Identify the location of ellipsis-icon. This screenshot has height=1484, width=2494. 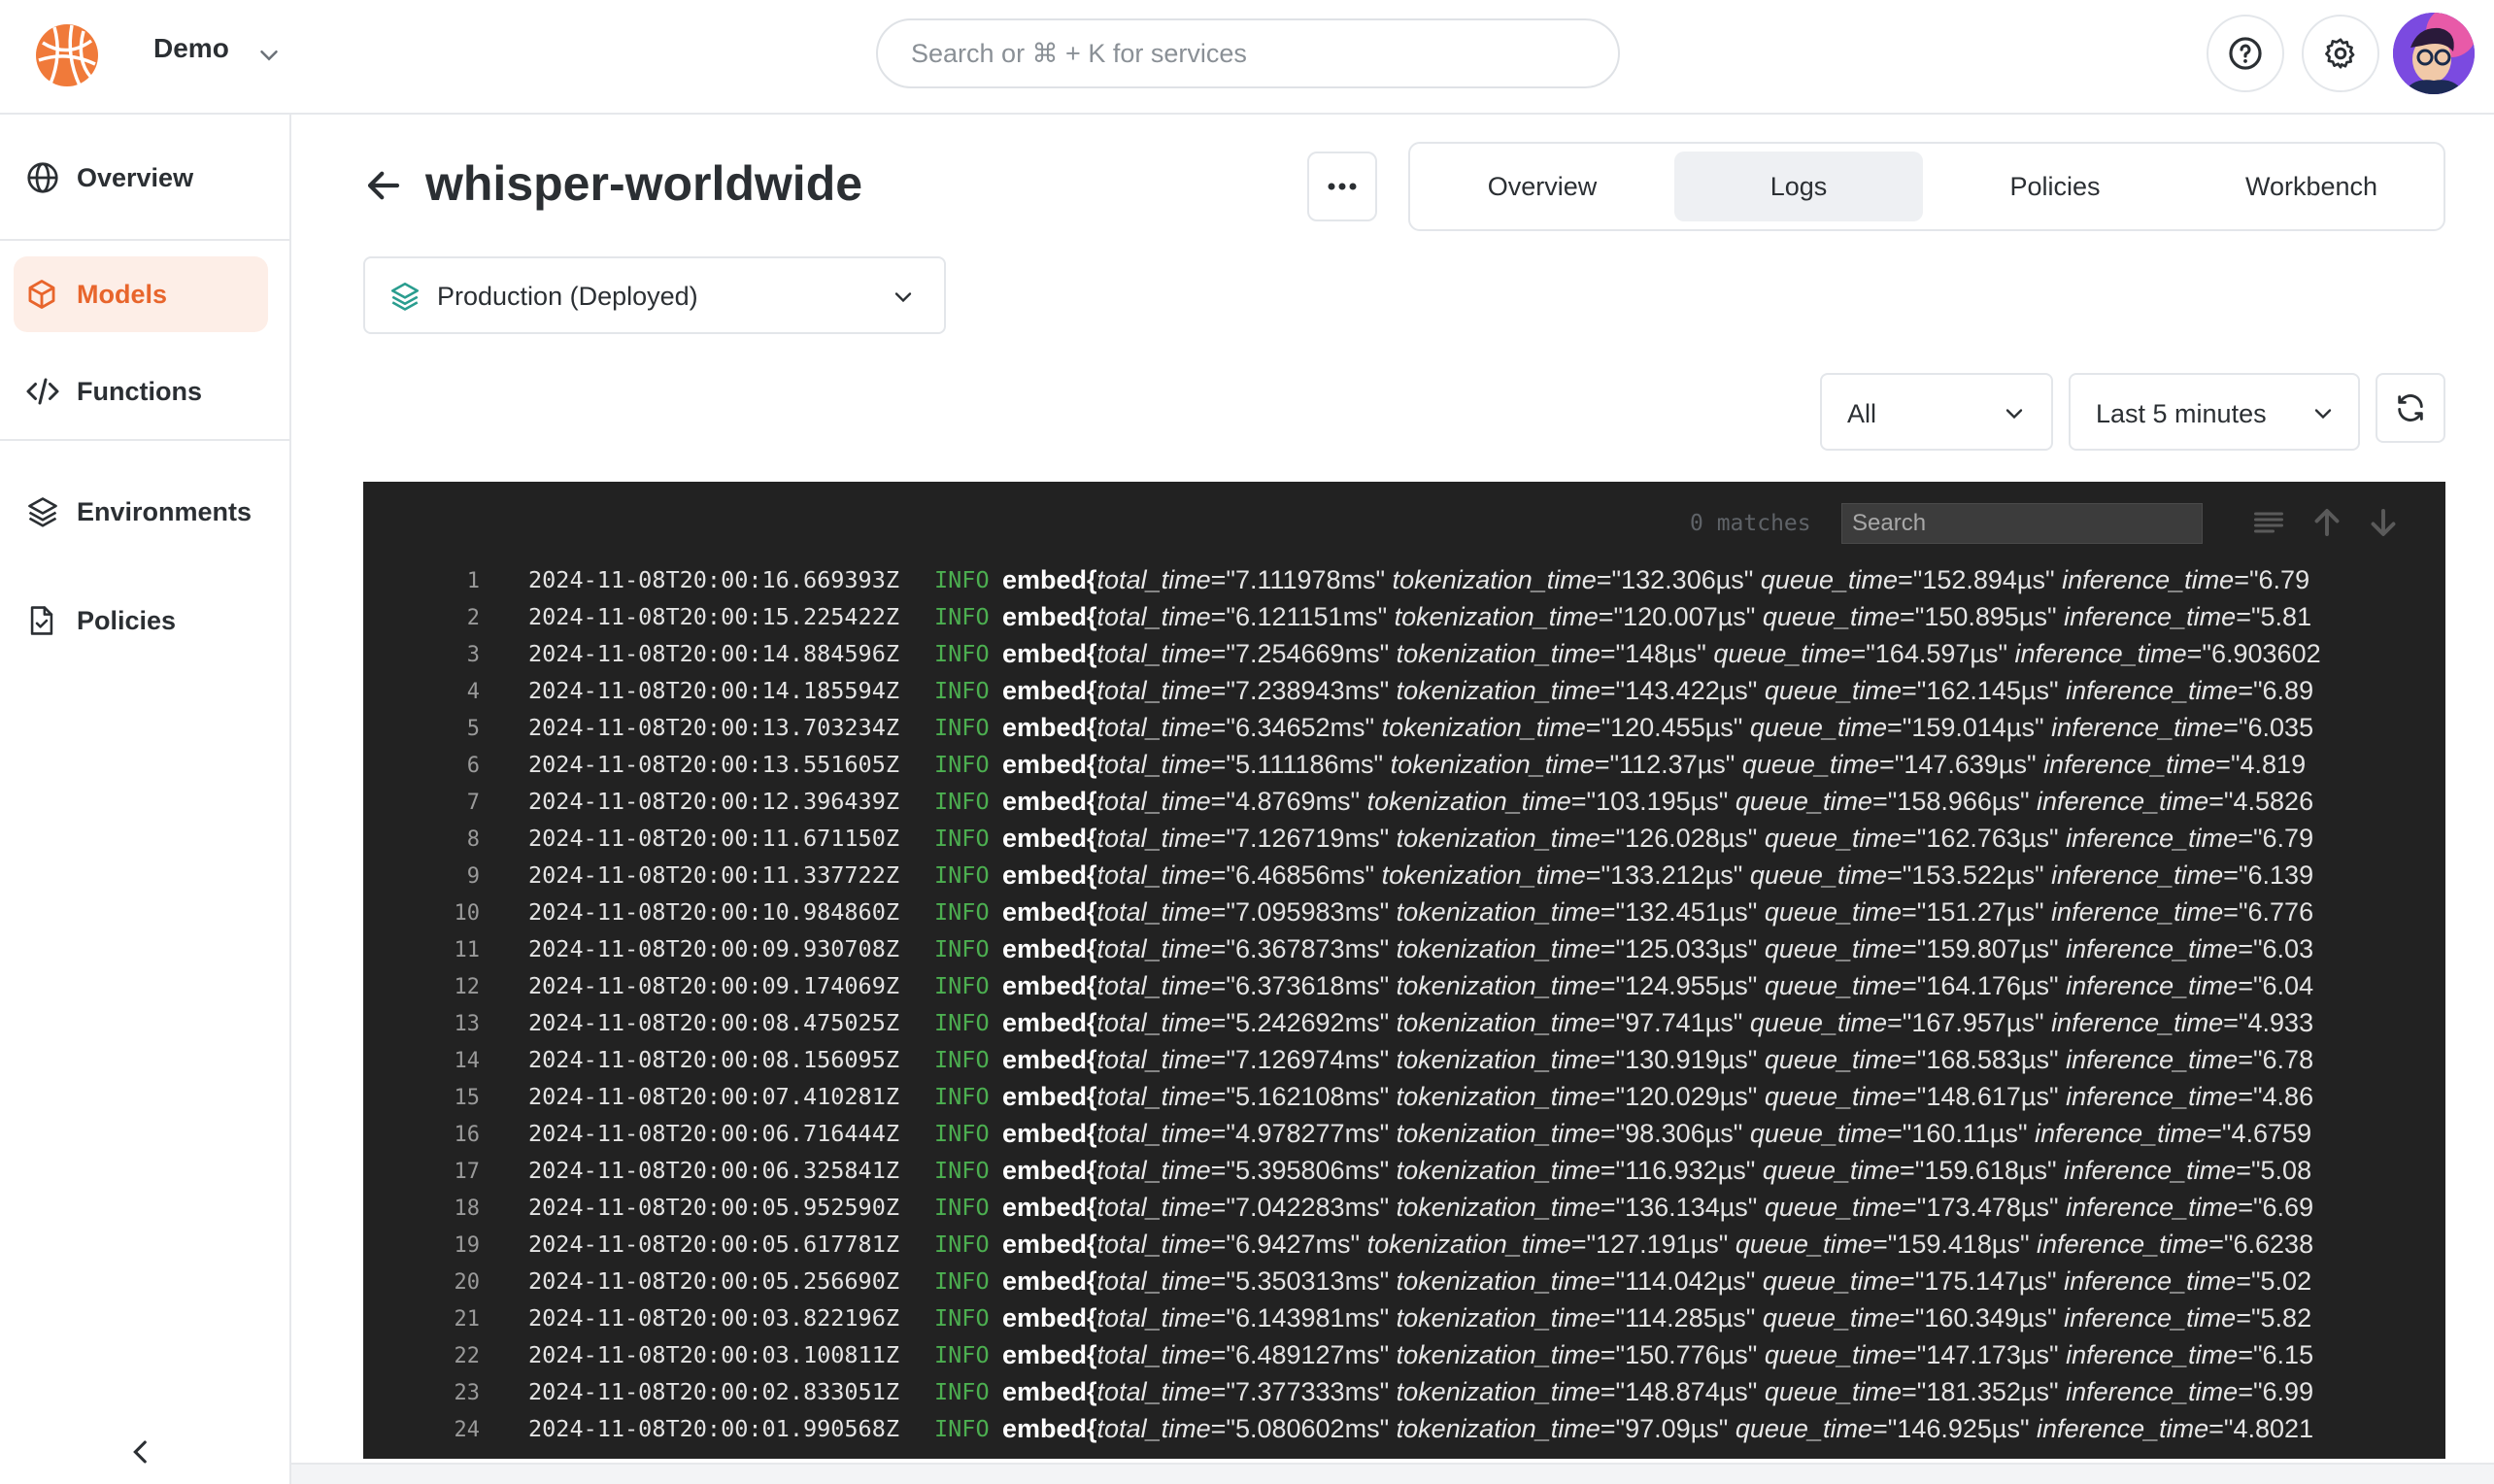
(1342, 186).